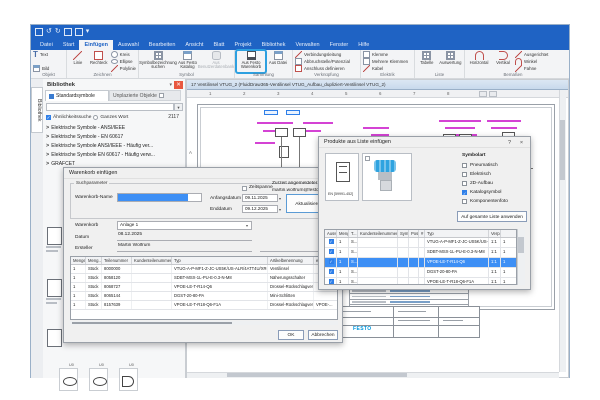 The image size is (600, 400). Describe the element at coordinates (242, 45) in the screenshot. I see `ribbon-tab-projekt: Projekt` at that location.